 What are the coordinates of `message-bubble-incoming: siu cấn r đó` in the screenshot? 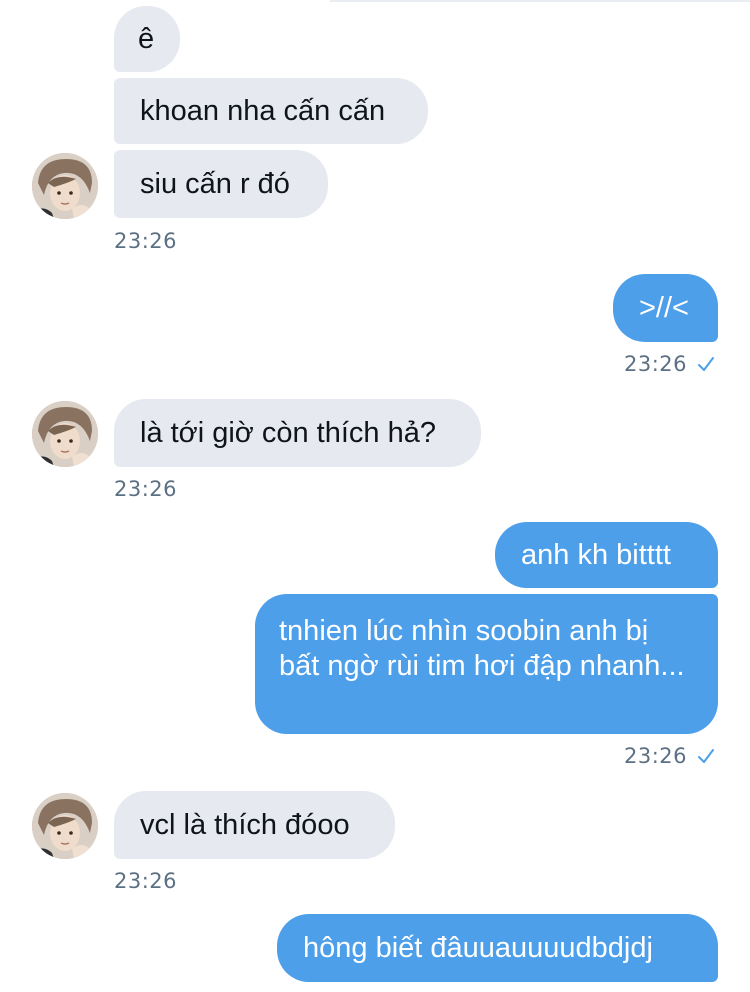 It's located at (221, 184).